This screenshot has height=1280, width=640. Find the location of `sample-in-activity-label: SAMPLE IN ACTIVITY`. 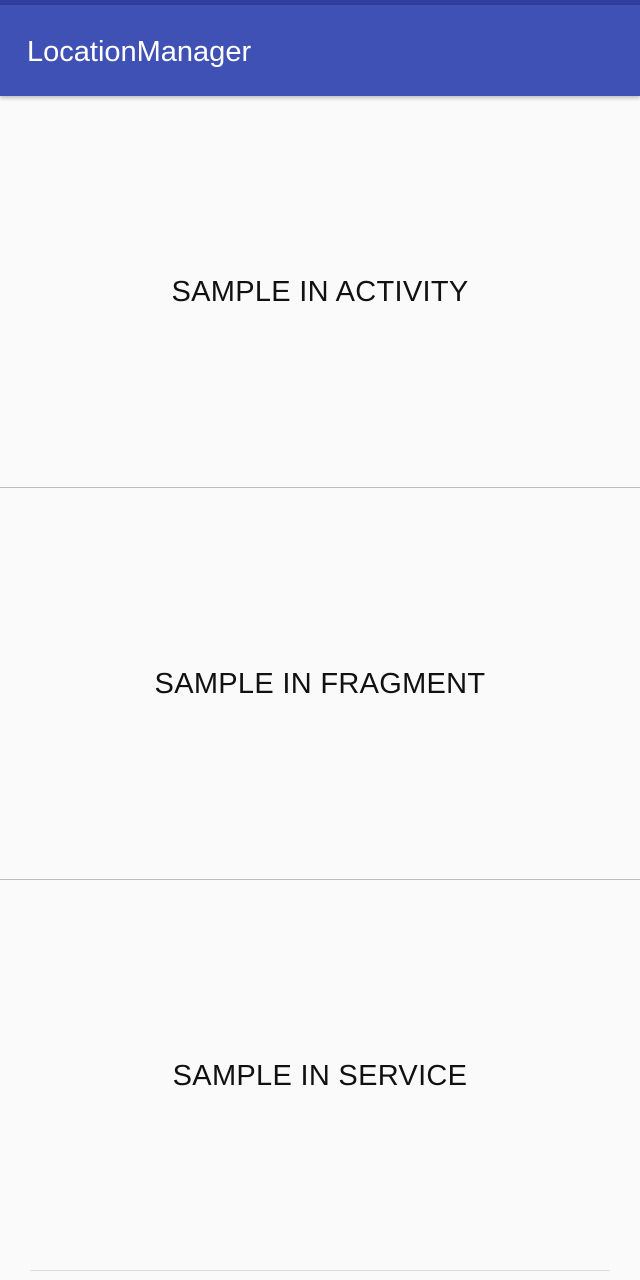

sample-in-activity-label: SAMPLE IN ACTIVITY is located at coordinates (320, 291).